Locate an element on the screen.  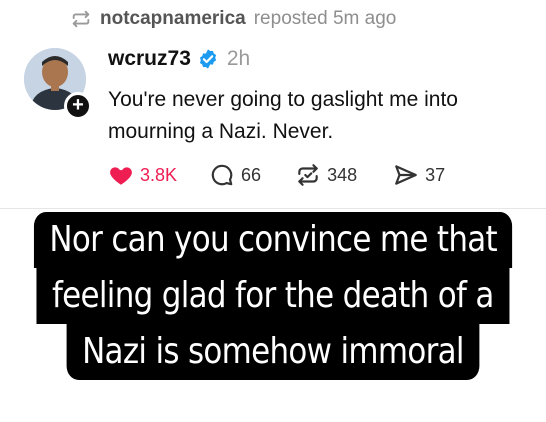
action-bar: 3.8K 66 348 37 is located at coordinates (276, 175).